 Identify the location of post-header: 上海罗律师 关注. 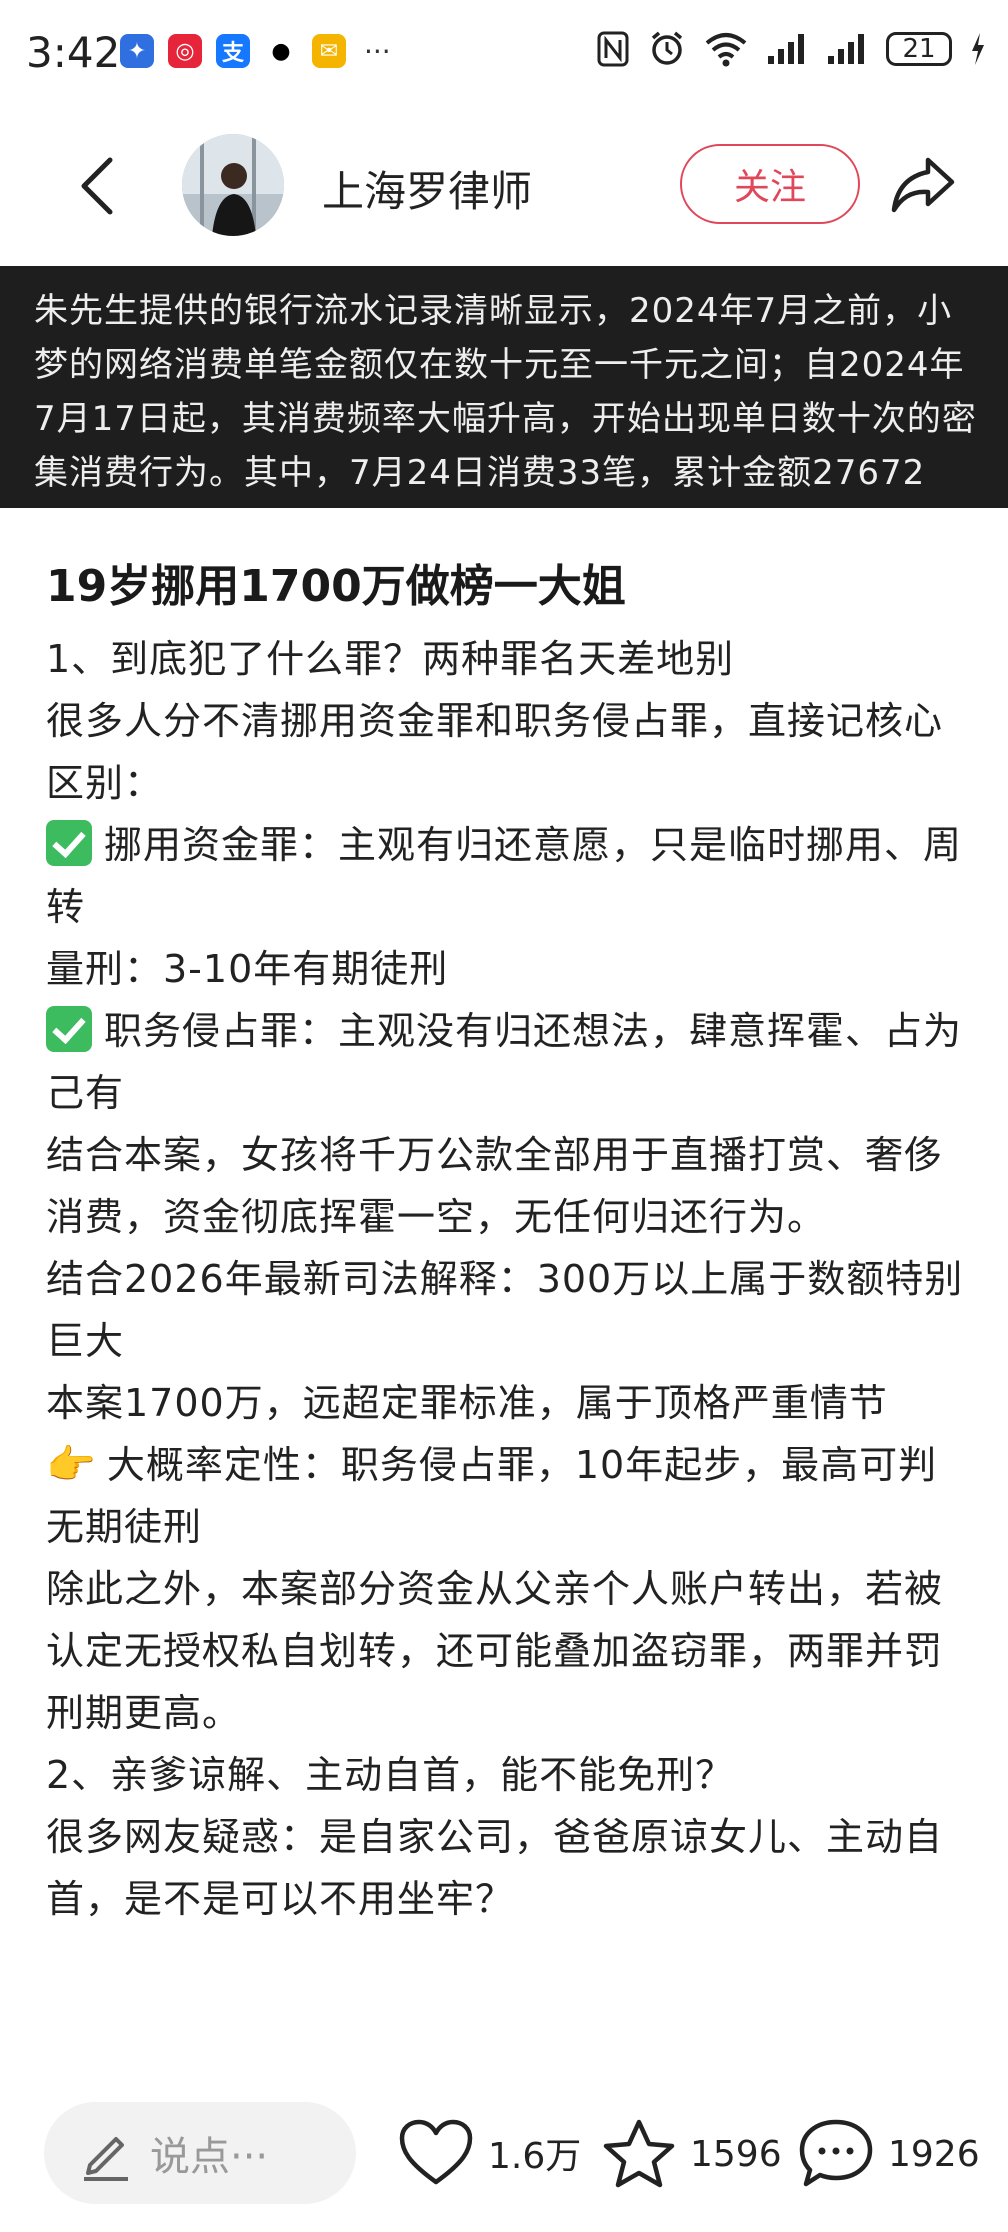
(504, 185).